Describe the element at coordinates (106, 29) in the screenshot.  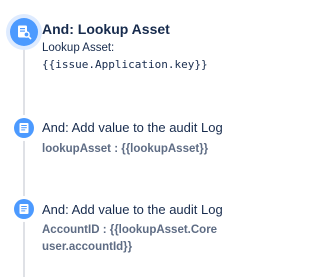
I see `step-title: And: Lookup Asset` at that location.